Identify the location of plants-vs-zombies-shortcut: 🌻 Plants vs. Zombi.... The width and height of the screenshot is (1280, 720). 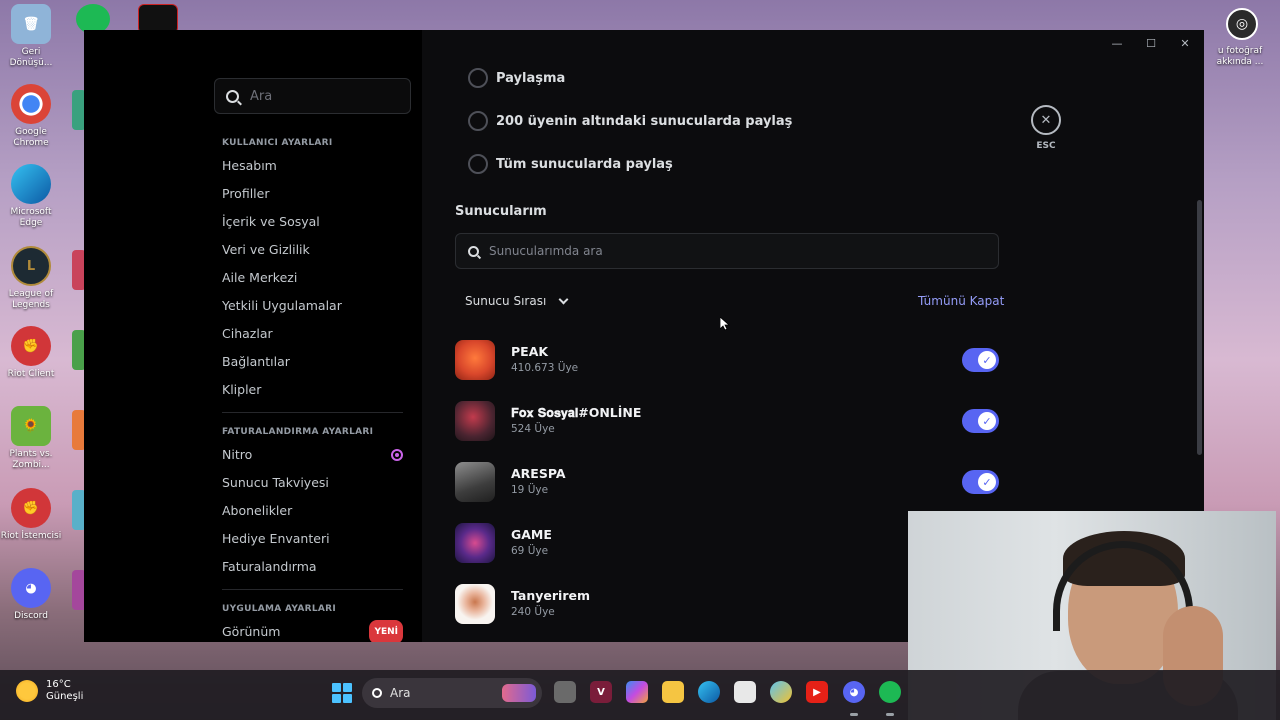
(31, 438).